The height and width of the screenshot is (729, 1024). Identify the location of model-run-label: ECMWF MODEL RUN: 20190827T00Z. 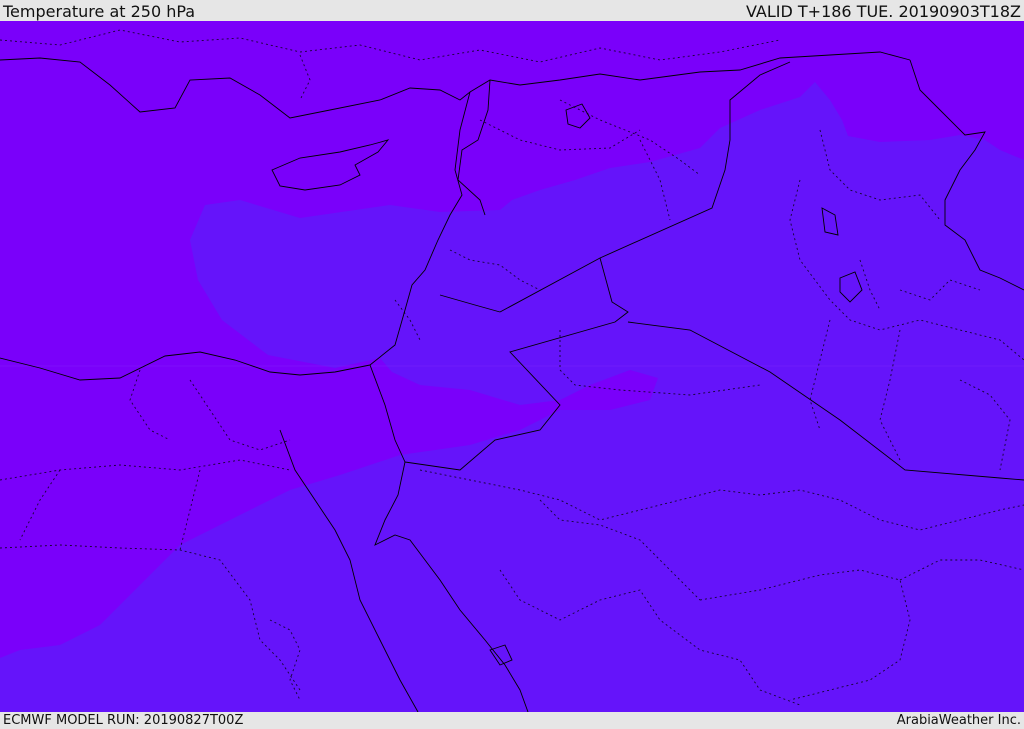
(123, 720).